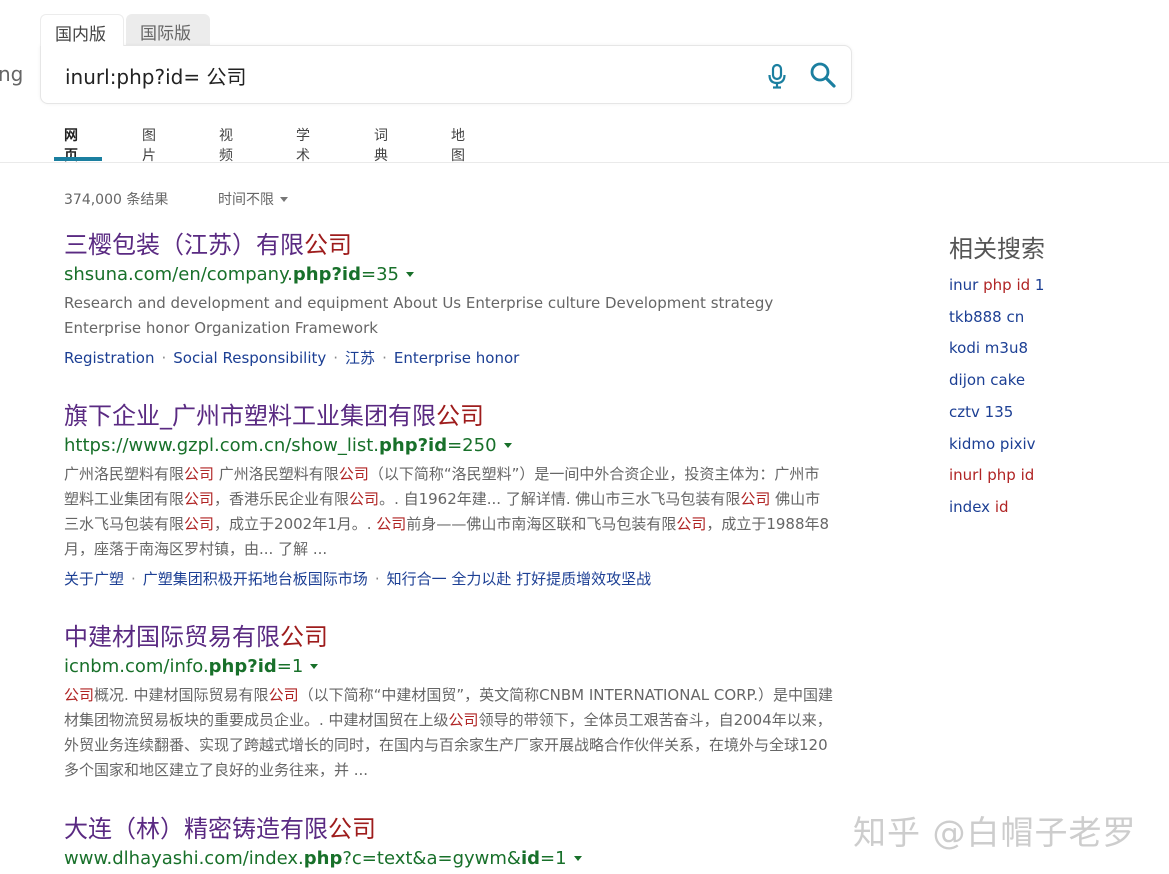 The width and height of the screenshot is (1169, 874). I want to click on snippet-text: 前身——佛山市南海区联和飞马包装有限, so click(541, 524).